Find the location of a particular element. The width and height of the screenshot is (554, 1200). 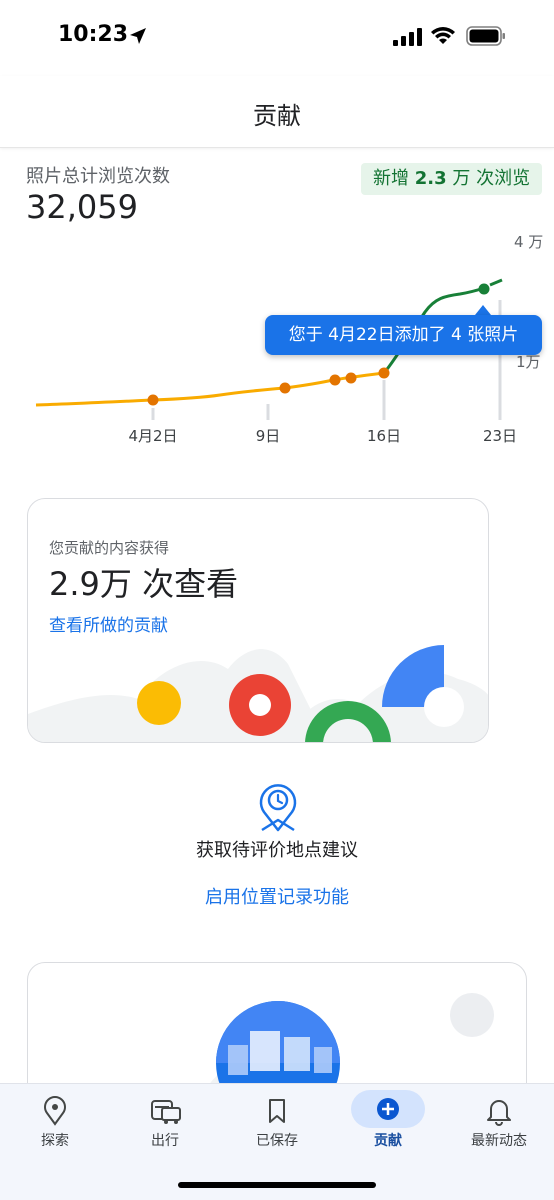

nav-item-contribute: 贡献 is located at coordinates (388, 1124).